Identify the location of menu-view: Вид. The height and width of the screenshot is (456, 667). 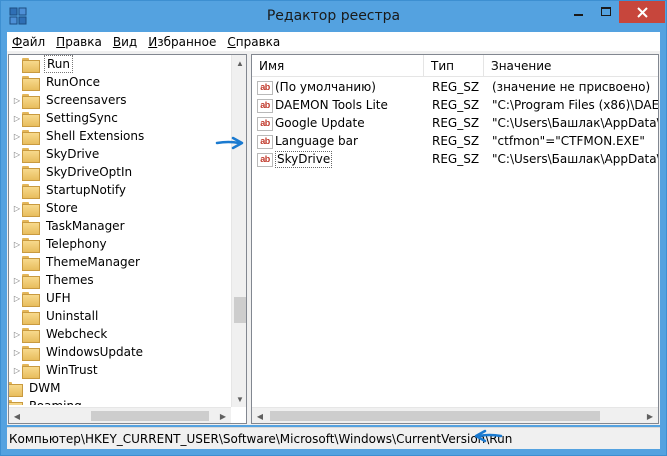
(125, 42).